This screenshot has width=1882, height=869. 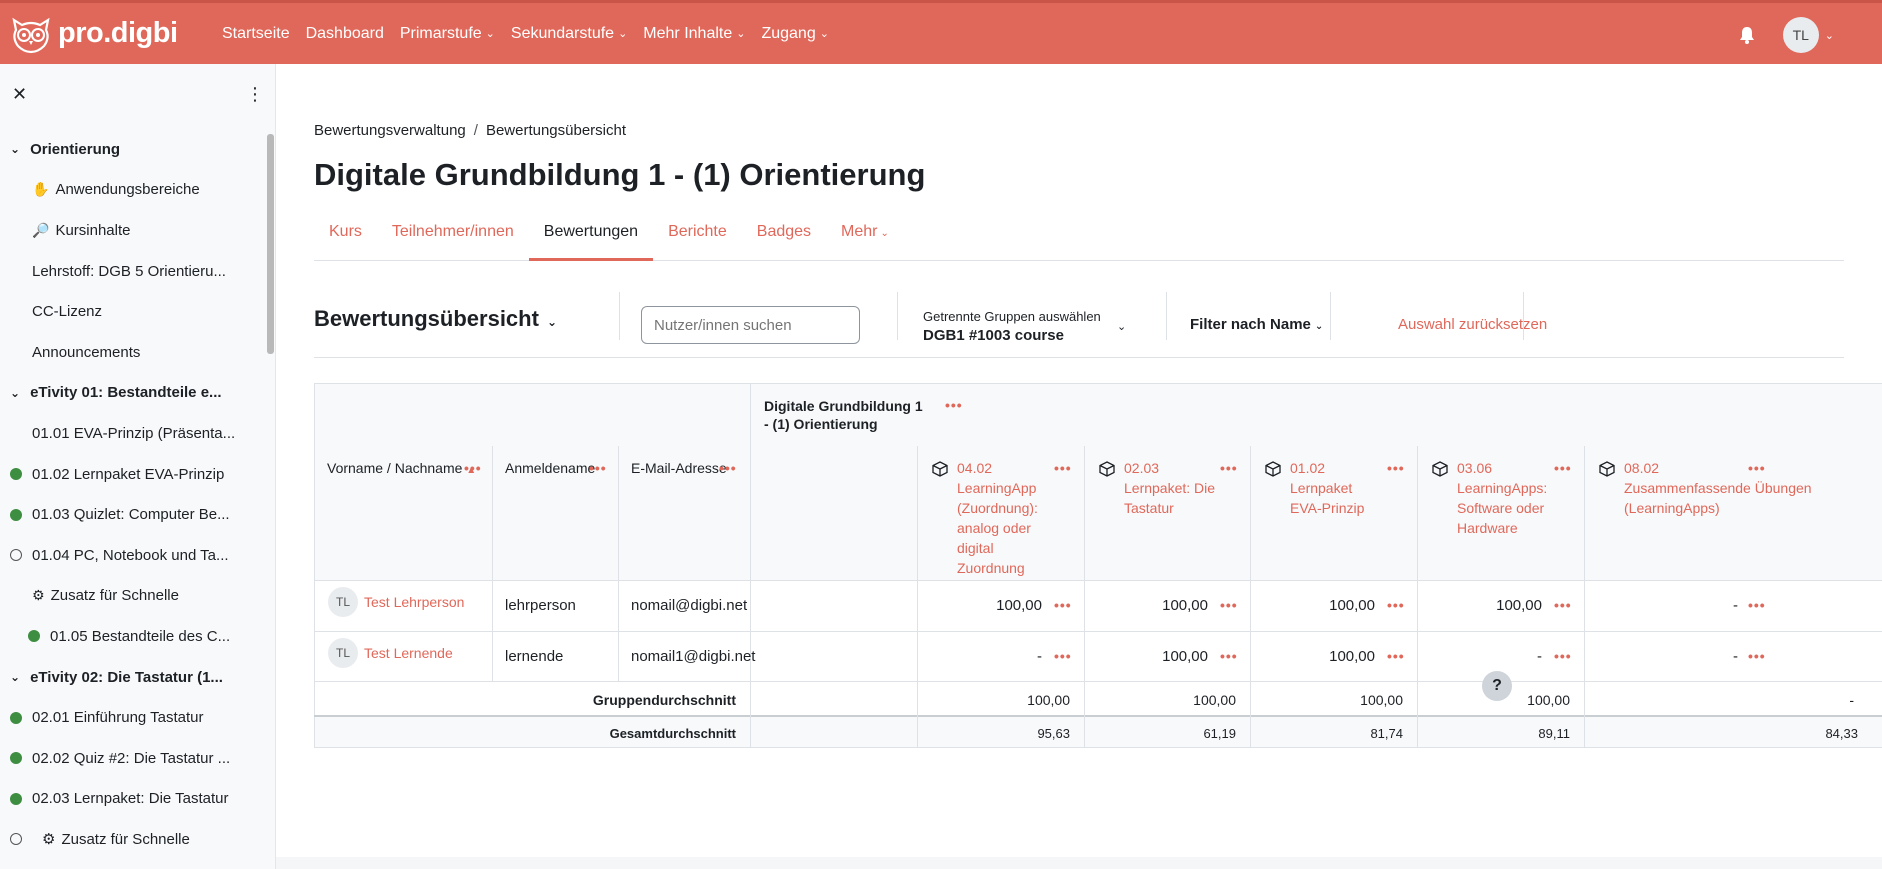 What do you see at coordinates (435, 319) in the screenshot?
I see `report-selector: Bewertungsübersicht ⌄` at bounding box center [435, 319].